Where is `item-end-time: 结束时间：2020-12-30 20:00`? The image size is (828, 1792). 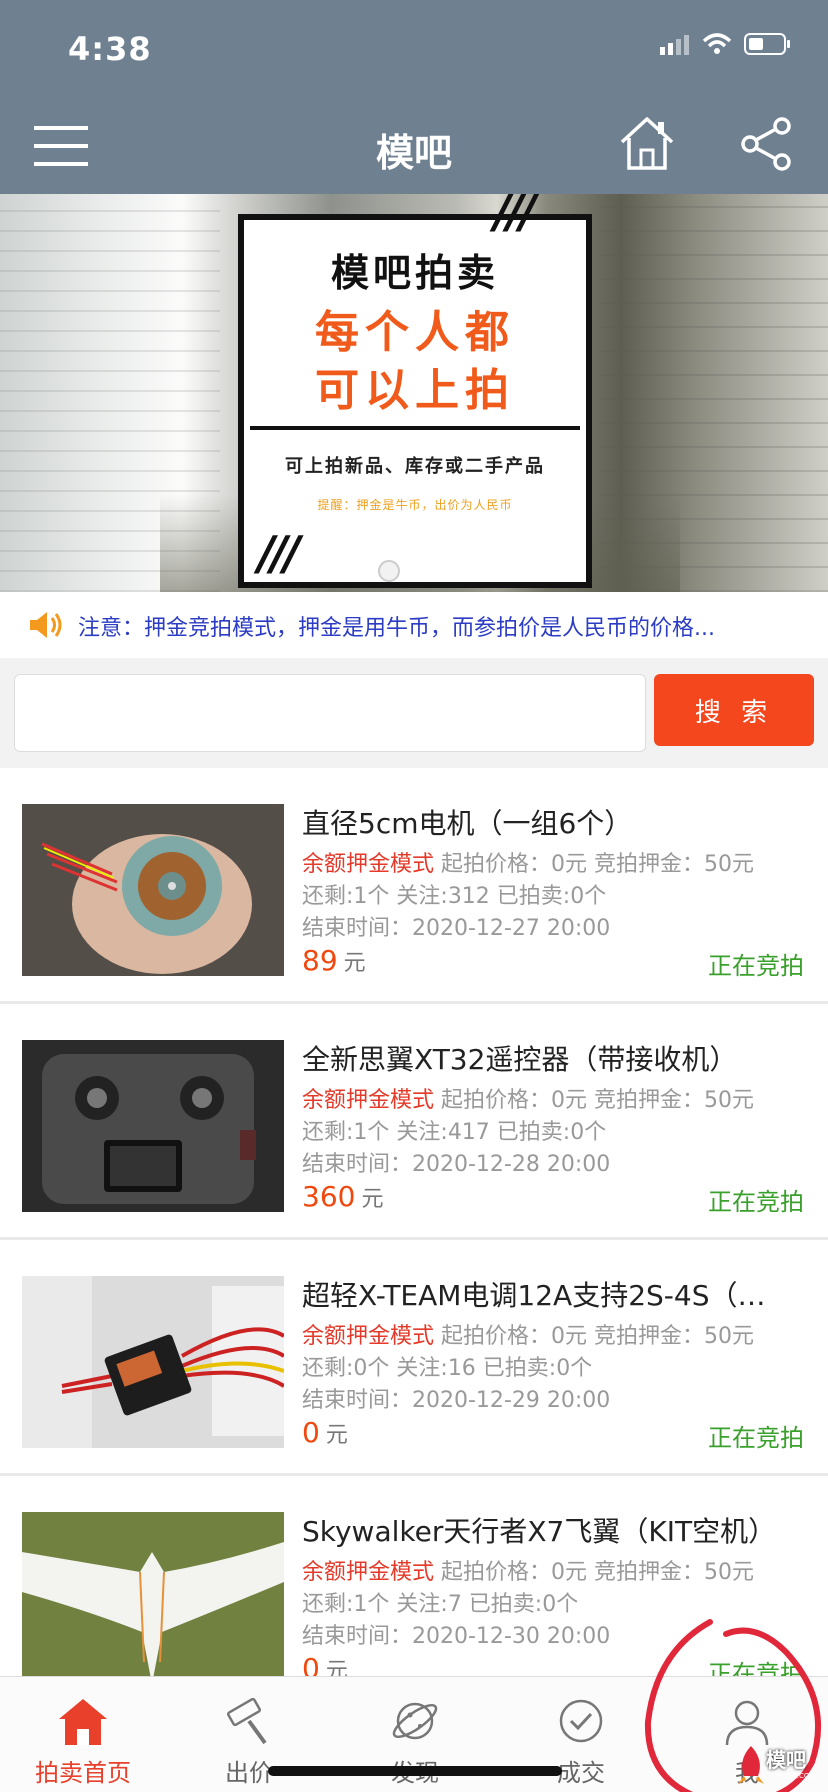 item-end-time: 结束时间：2020-12-30 20:00 is located at coordinates (456, 1636).